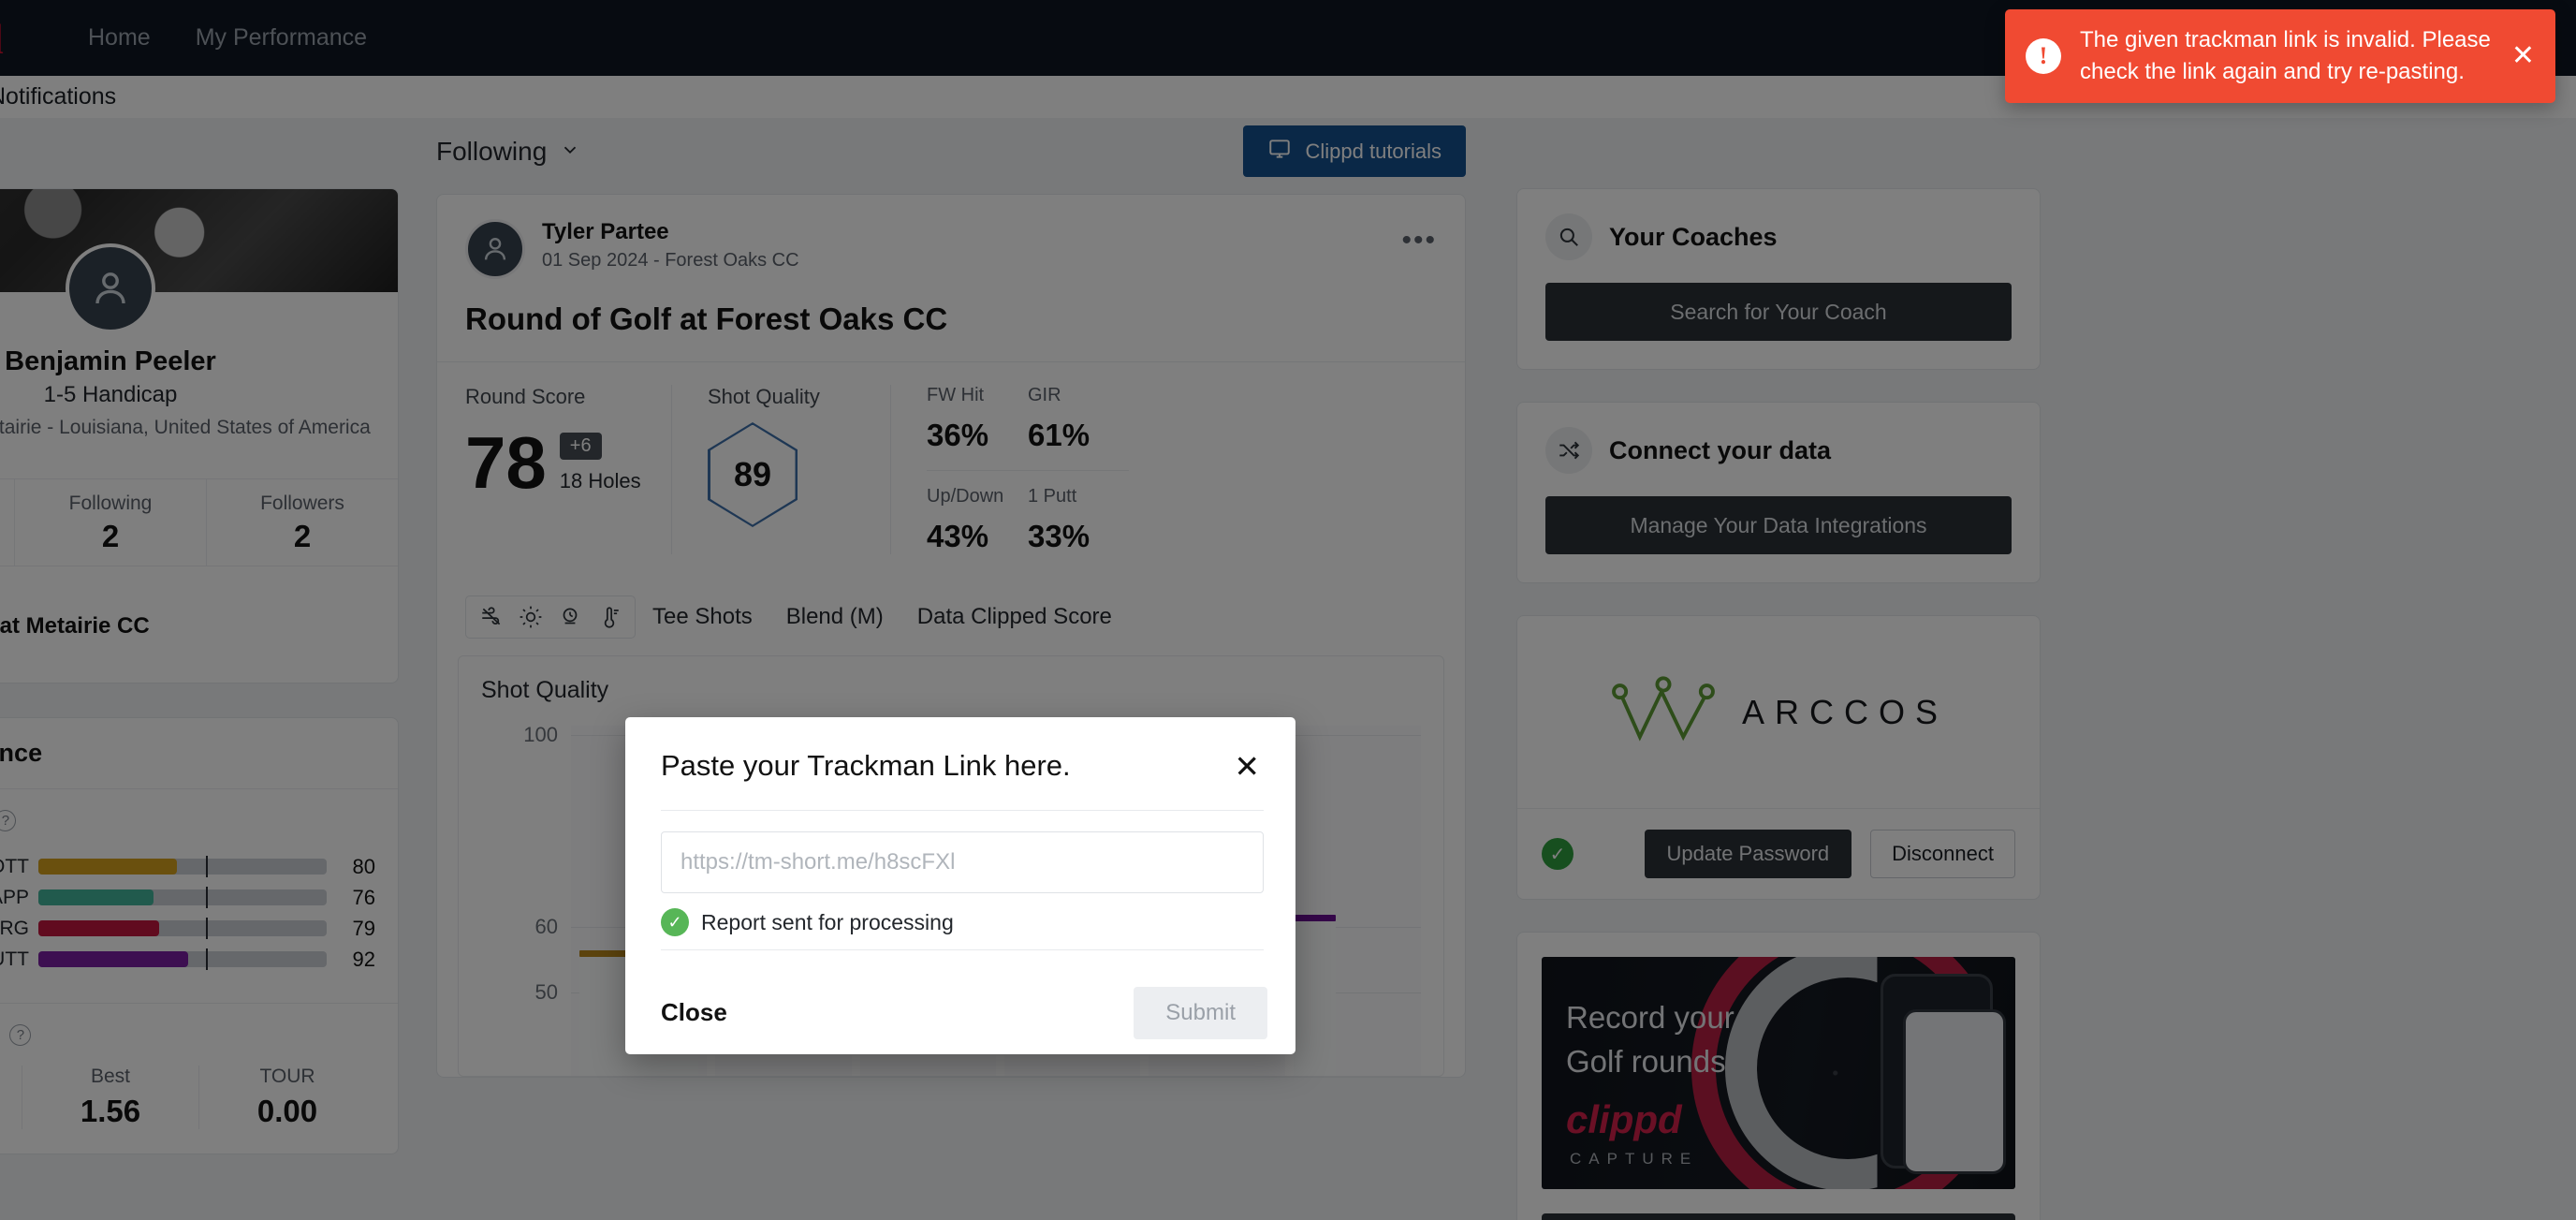  What do you see at coordinates (675, 922) in the screenshot?
I see `green-check-icon: ✓` at bounding box center [675, 922].